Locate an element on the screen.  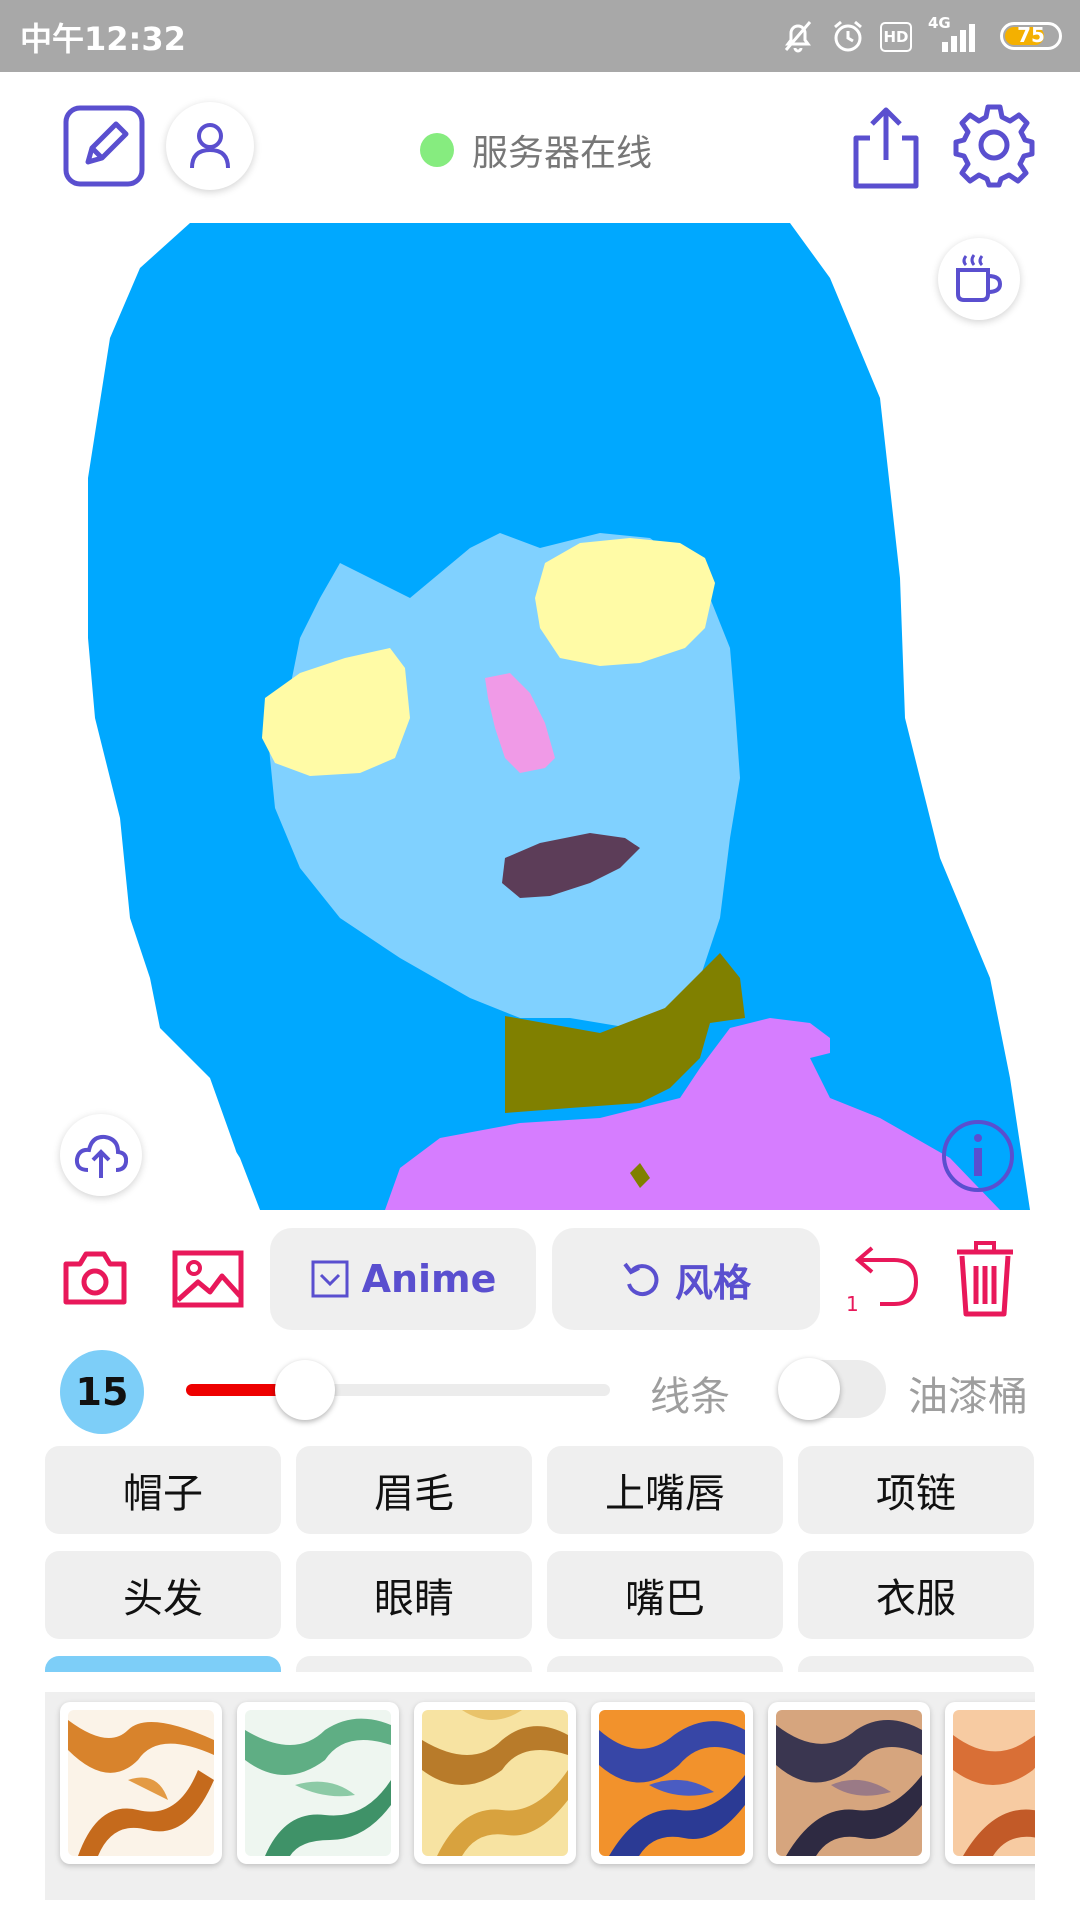
dropdown-box-icon is located at coordinates (330, 1279).